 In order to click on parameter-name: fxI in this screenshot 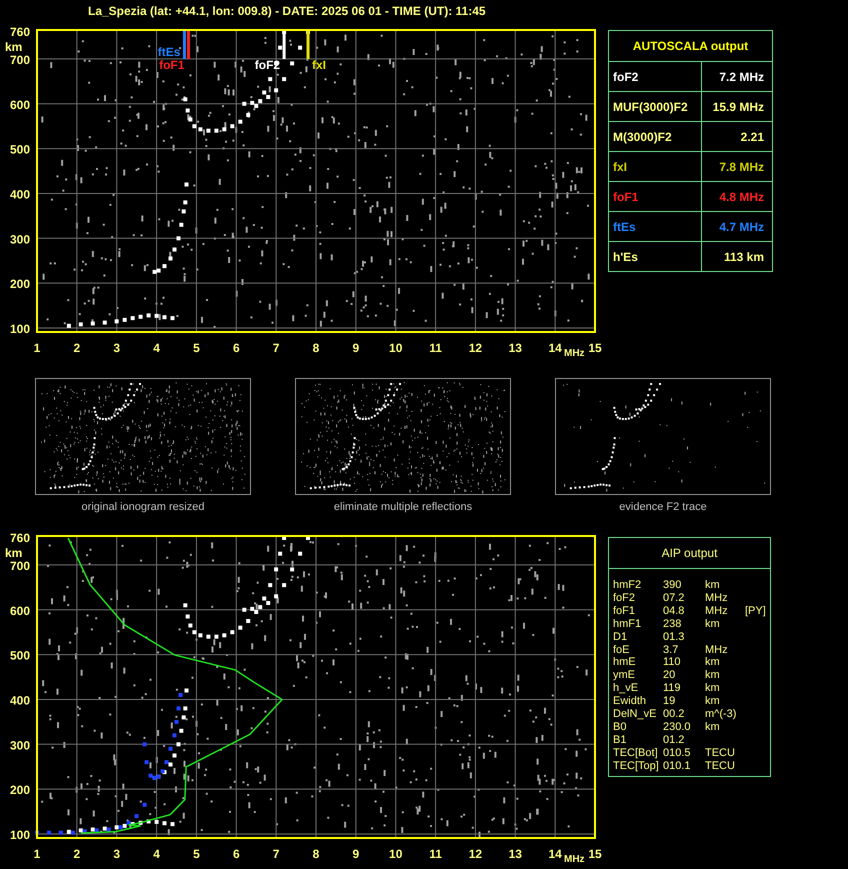, I will do `click(655, 167)`.